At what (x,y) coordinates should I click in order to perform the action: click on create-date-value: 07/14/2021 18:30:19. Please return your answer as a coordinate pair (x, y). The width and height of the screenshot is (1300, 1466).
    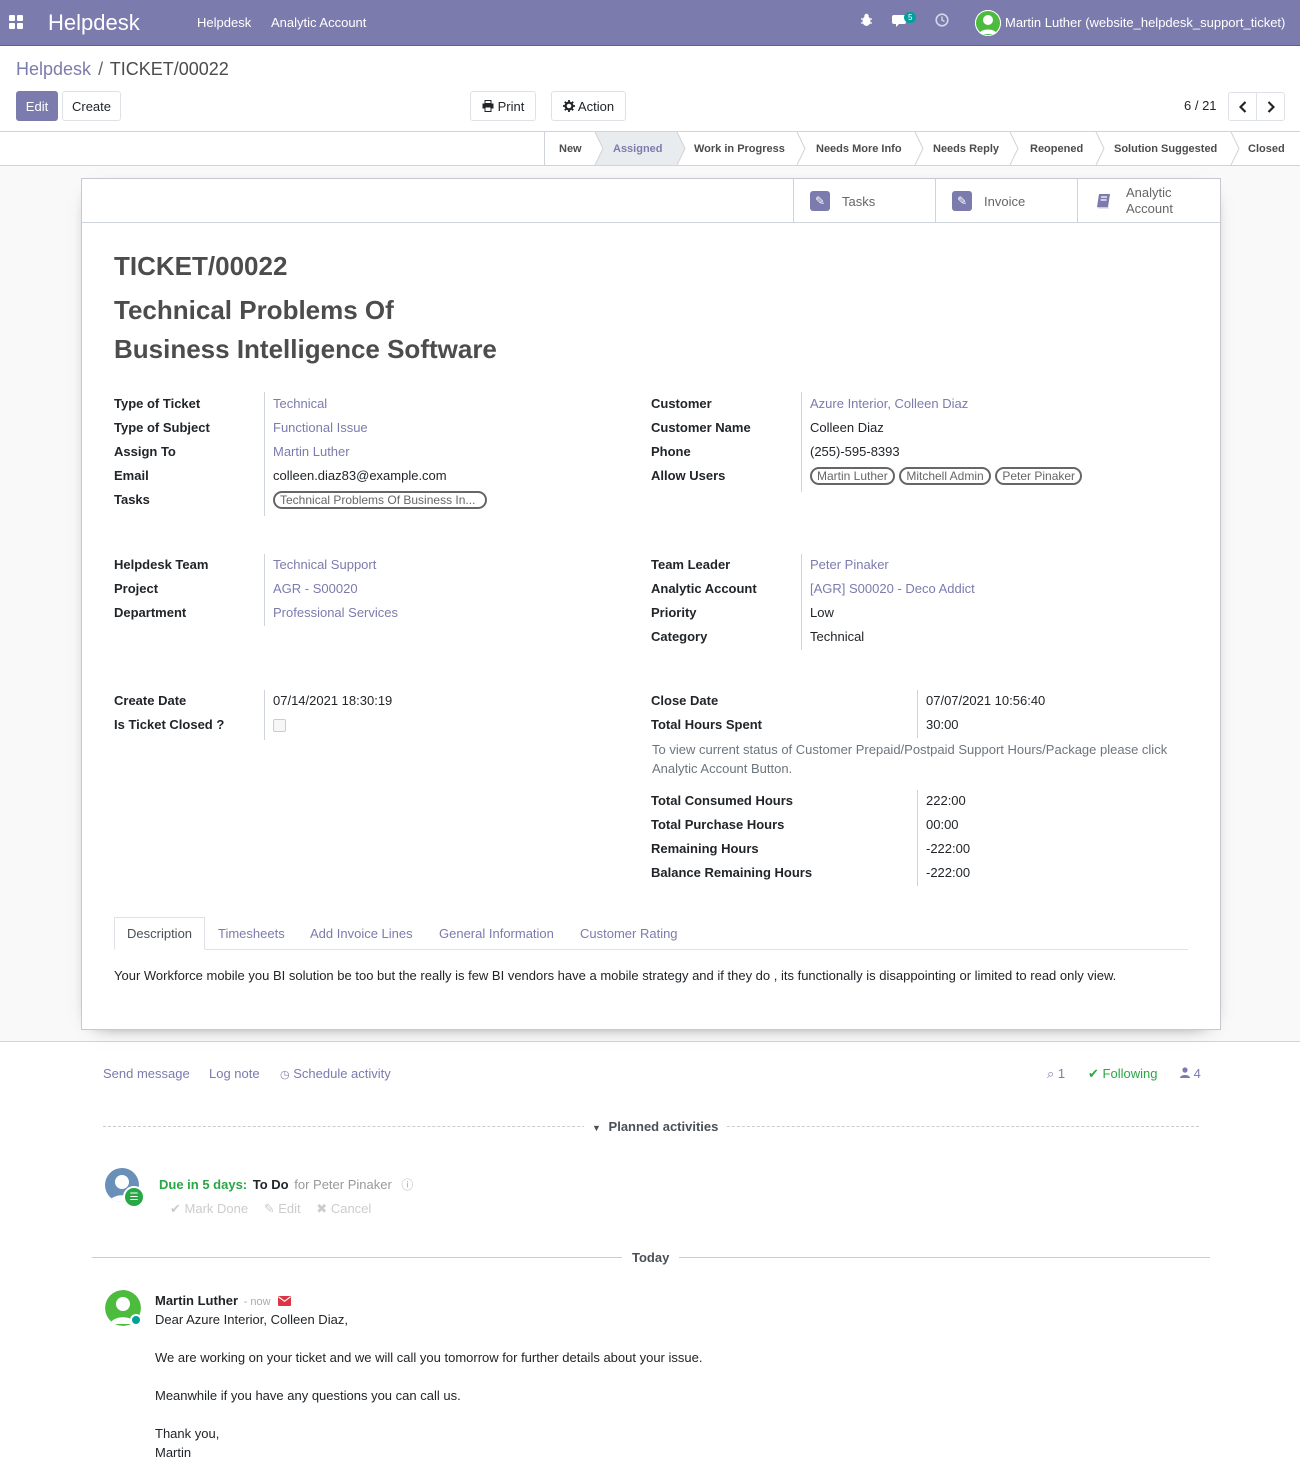
    Looking at the image, I should click on (333, 700).